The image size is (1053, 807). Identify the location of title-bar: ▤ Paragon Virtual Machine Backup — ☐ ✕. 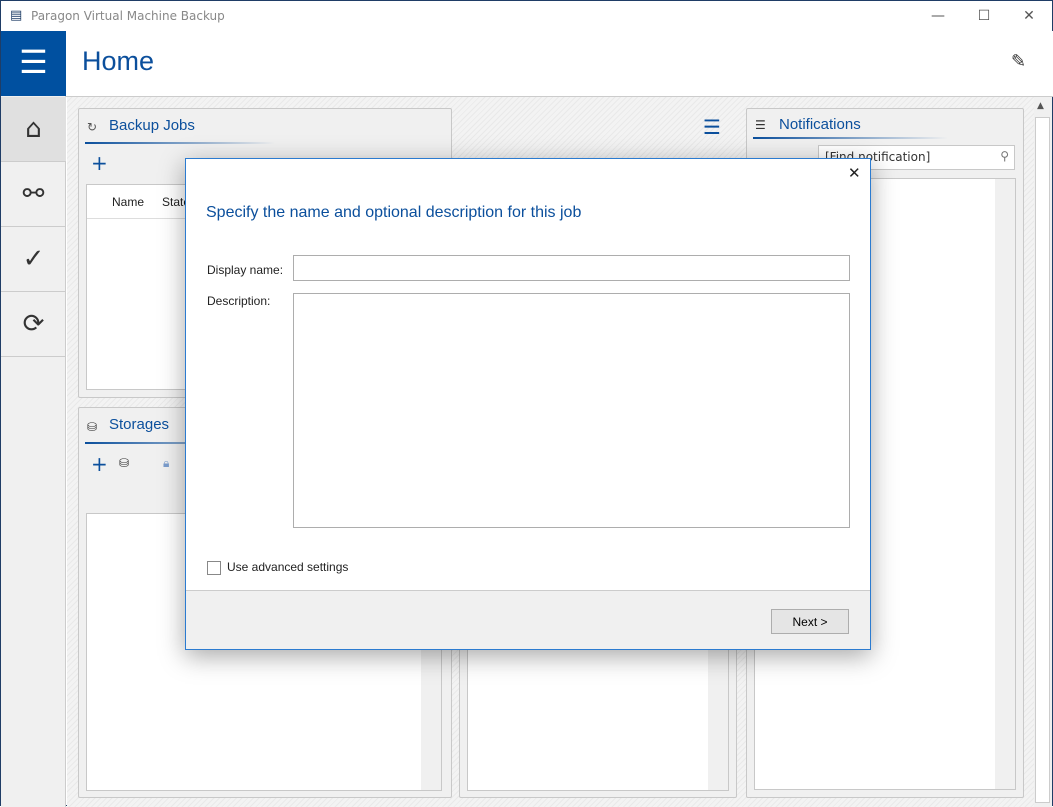
(526, 16).